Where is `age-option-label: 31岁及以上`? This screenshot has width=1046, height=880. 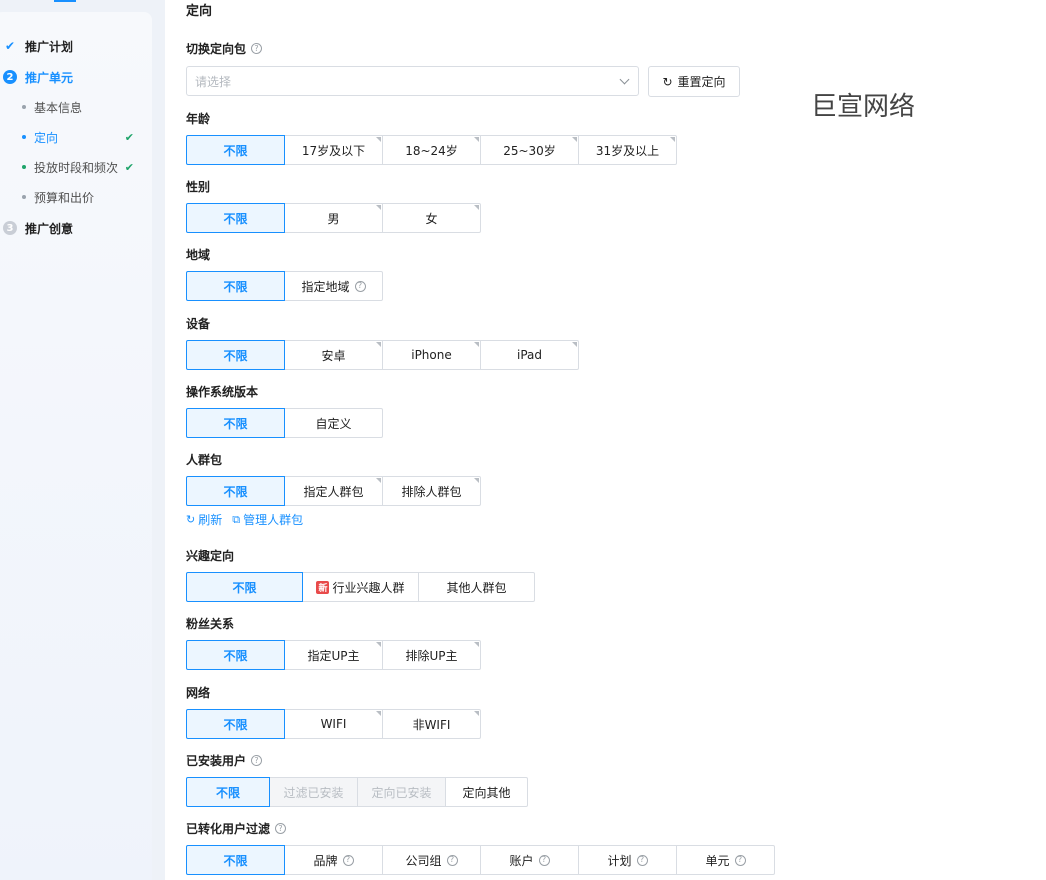 age-option-label: 31岁及以上 is located at coordinates (627, 150).